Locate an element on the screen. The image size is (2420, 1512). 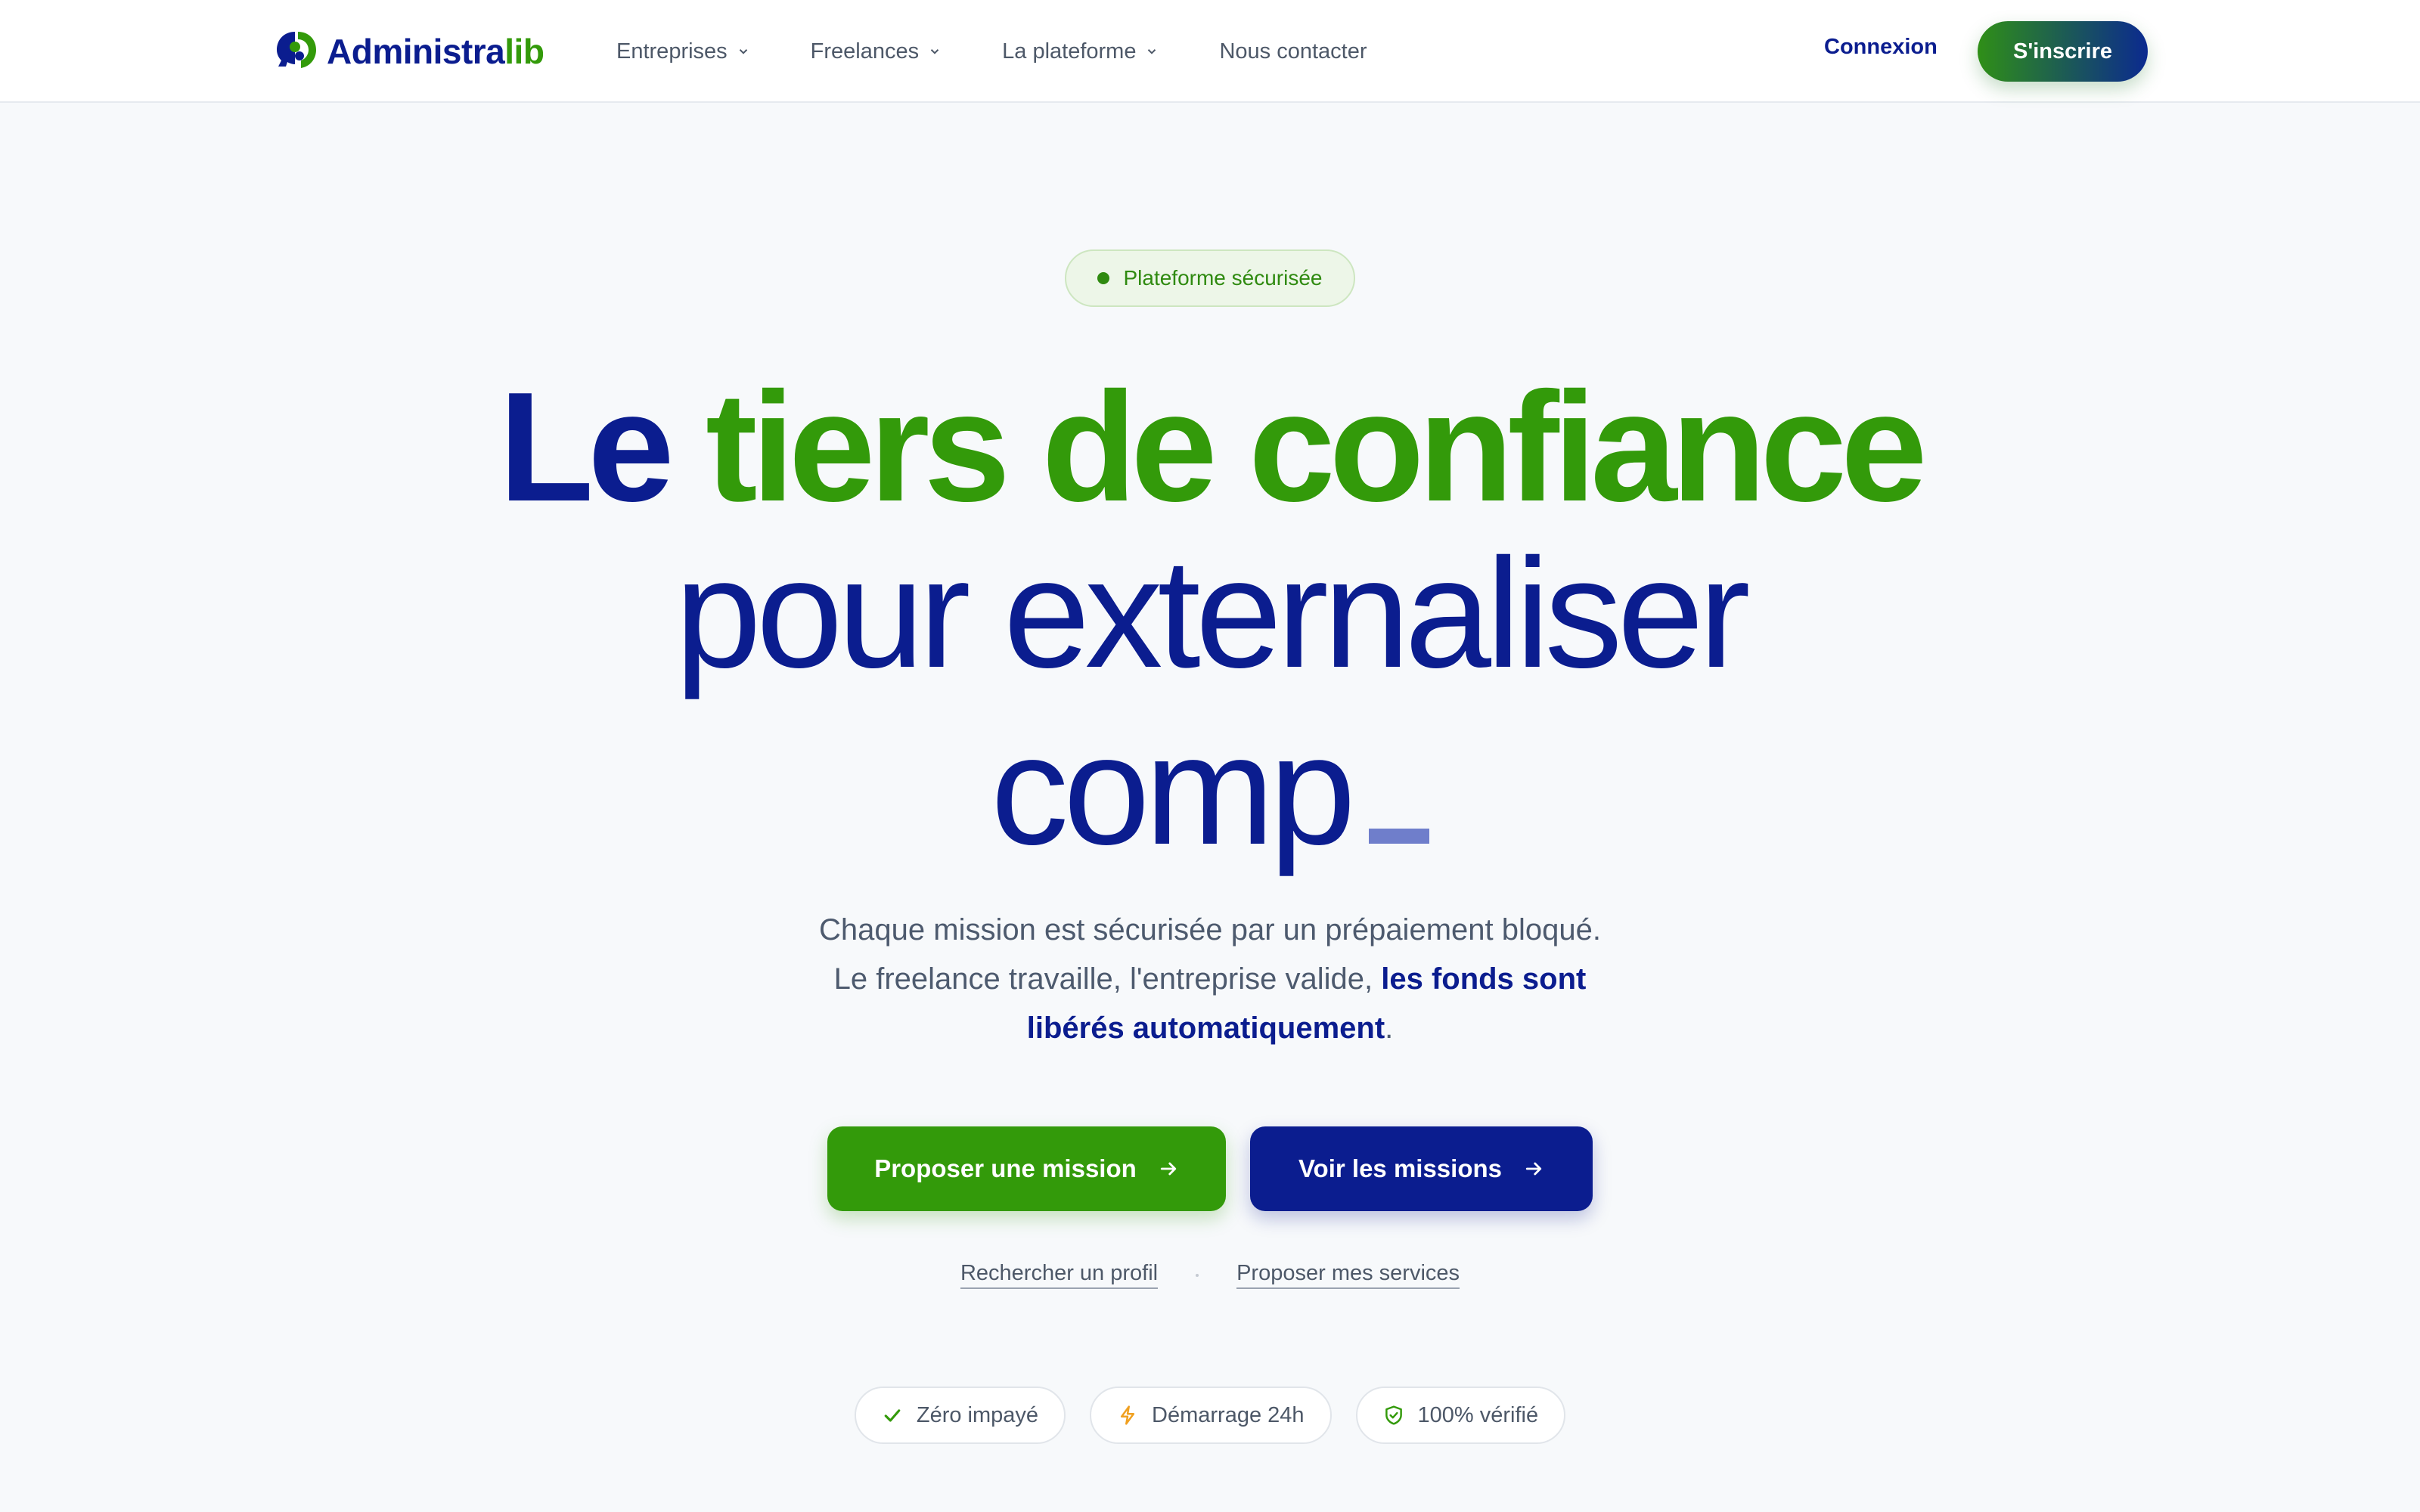
headline-line-3: comp is located at coordinates (1210, 790).